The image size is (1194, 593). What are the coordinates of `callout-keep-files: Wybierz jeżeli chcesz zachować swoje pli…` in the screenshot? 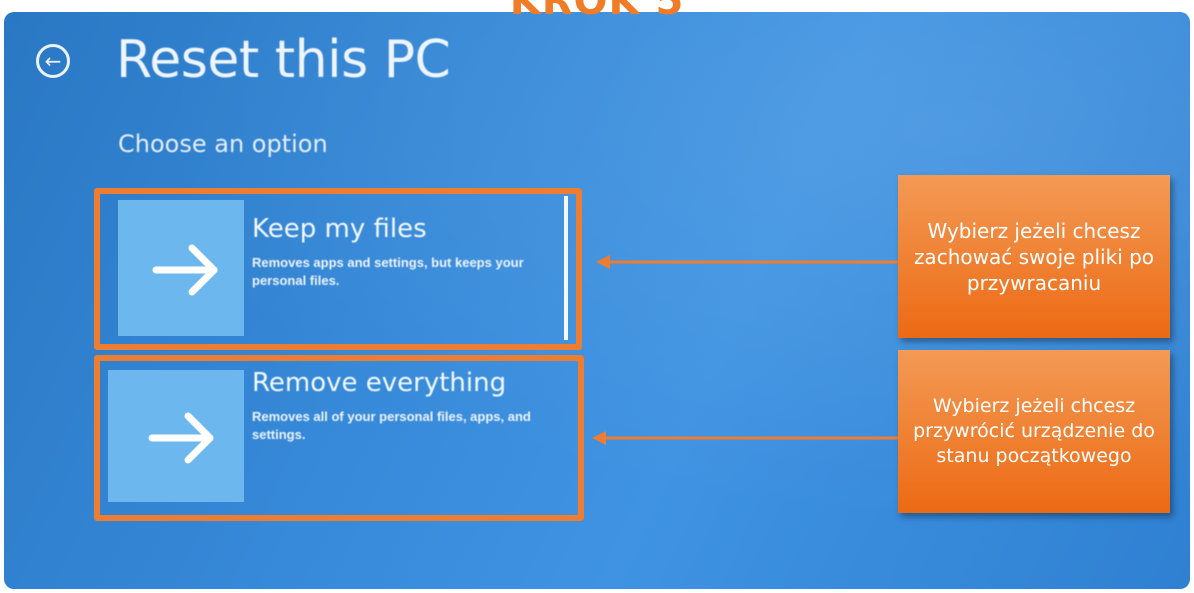 It's located at (1034, 256).